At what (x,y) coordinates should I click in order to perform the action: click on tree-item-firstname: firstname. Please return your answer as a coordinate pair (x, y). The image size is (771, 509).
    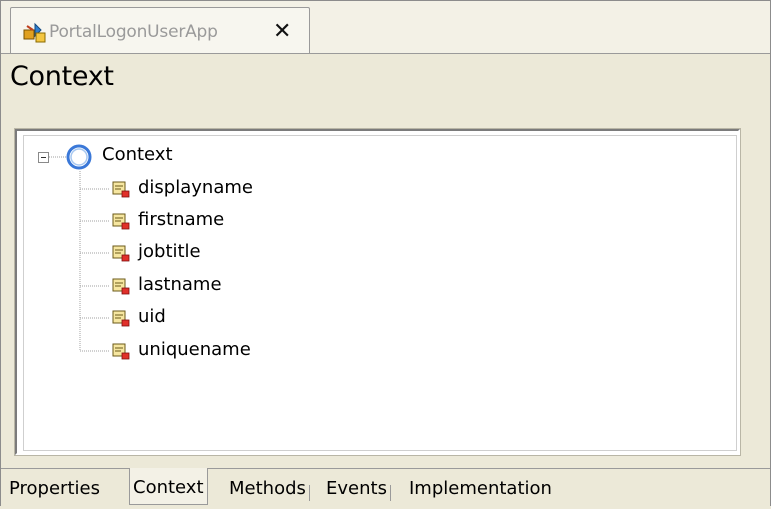
    Looking at the image, I should click on (224, 221).